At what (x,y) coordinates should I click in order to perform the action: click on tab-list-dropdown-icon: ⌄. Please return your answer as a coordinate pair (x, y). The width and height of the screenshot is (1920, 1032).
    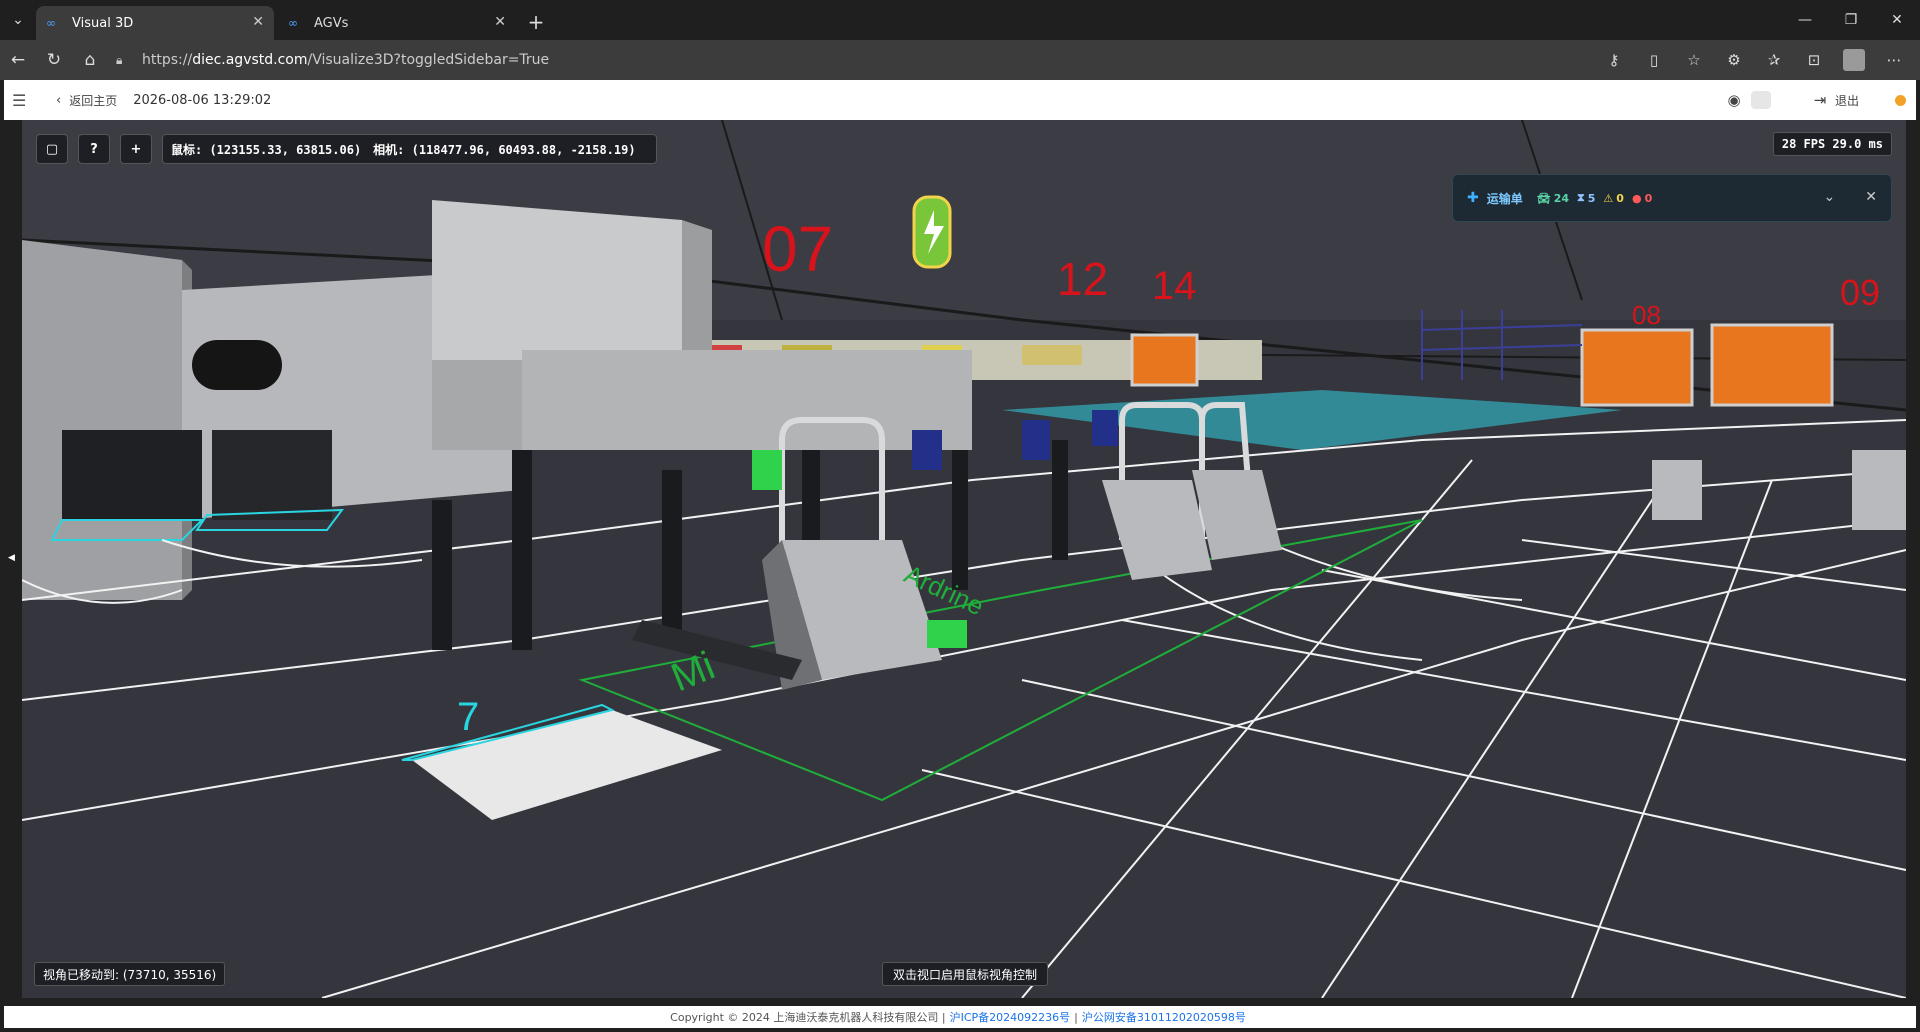
    Looking at the image, I should click on (18, 20).